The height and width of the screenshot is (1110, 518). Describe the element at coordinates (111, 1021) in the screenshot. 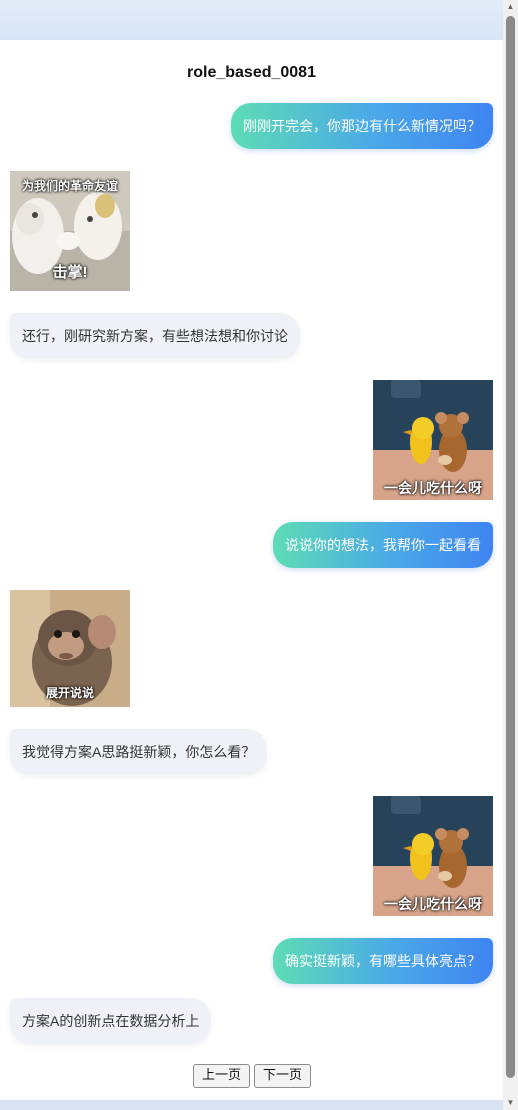

I see `message-bubble-other: 方案A的创新点在数据分析上` at that location.